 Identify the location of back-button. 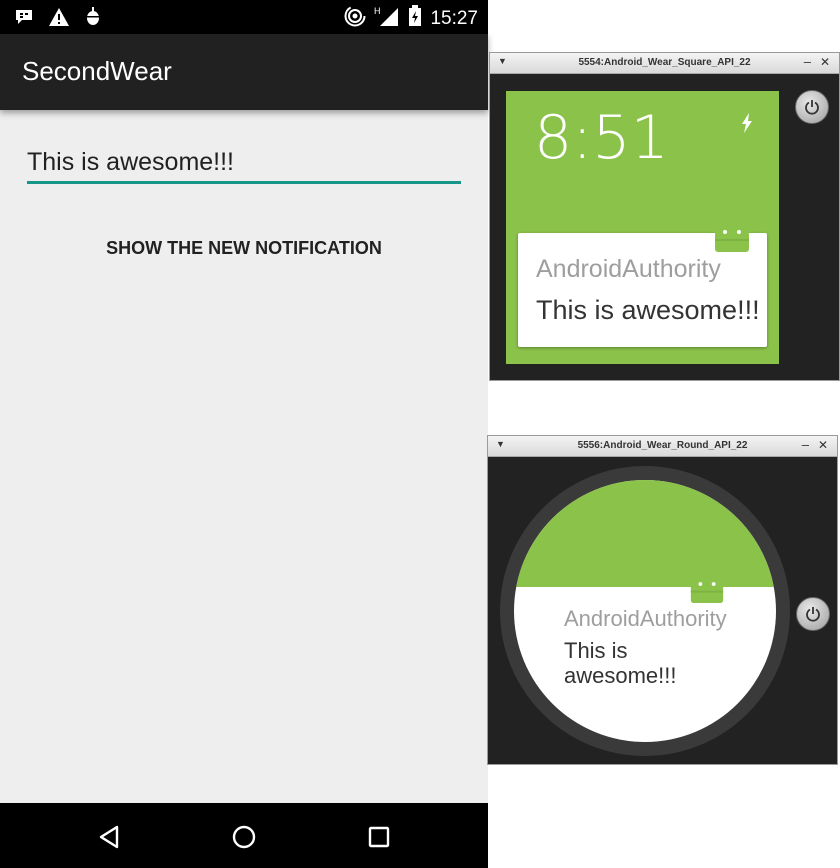
(109, 837).